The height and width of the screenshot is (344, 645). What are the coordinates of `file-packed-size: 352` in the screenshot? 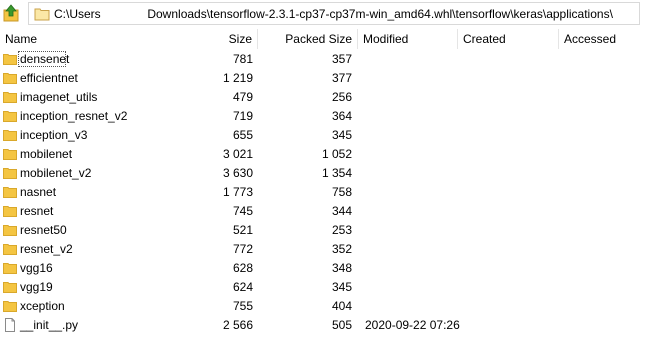 It's located at (341, 249).